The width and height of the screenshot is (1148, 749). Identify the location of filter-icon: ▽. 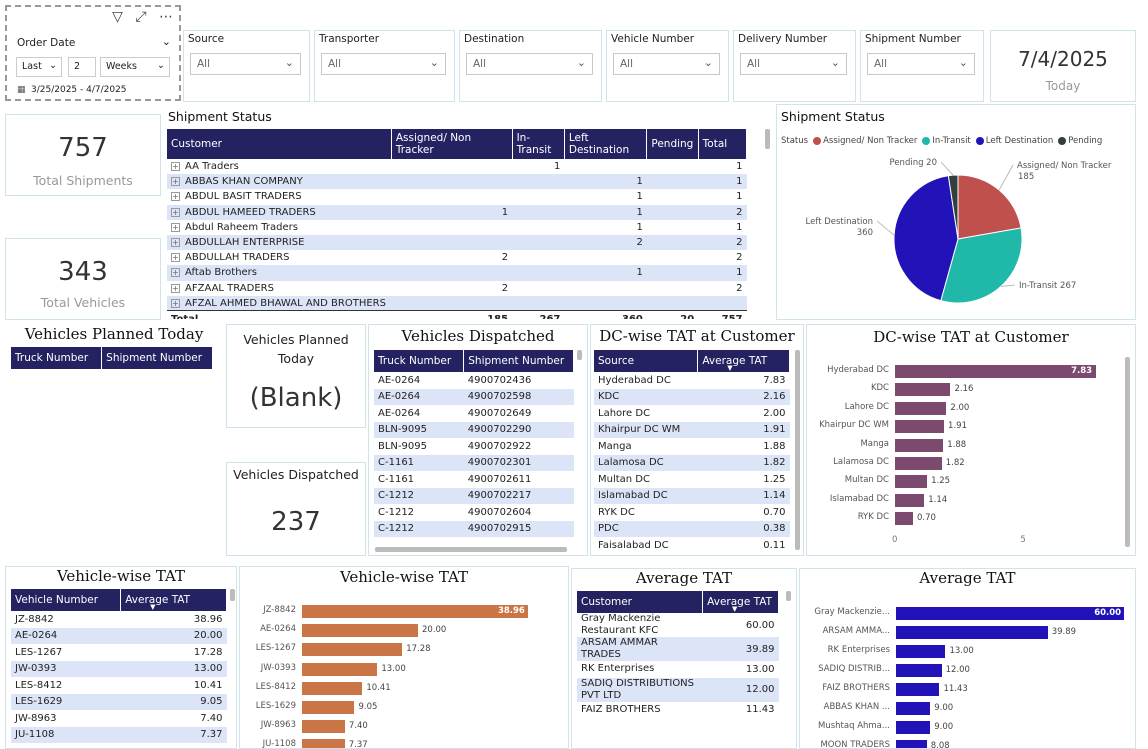
(117, 17).